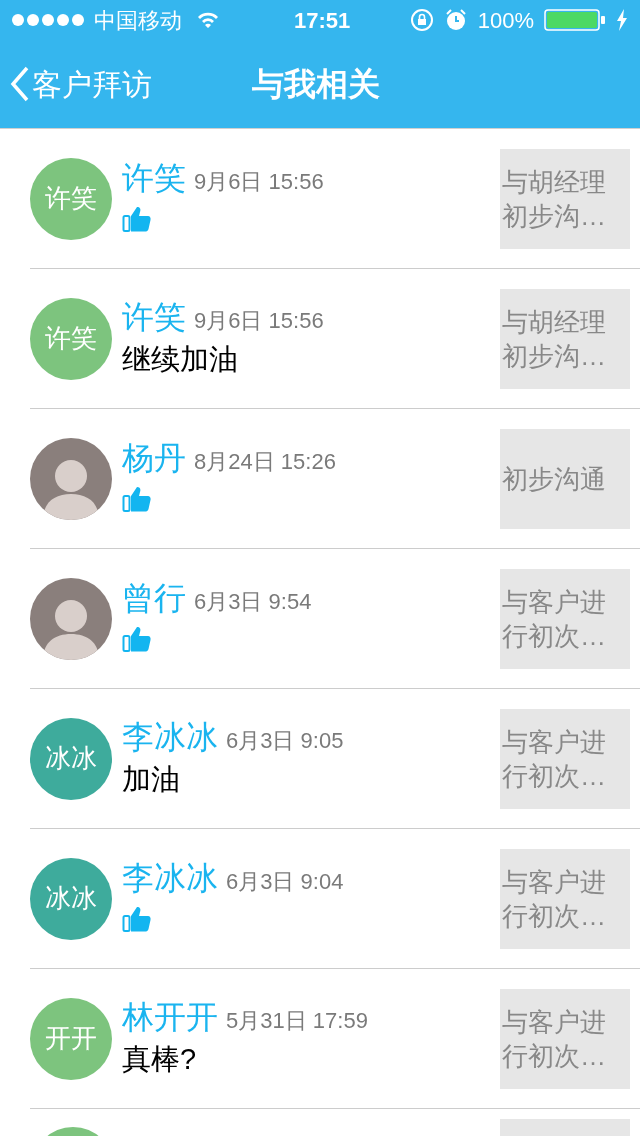 The width and height of the screenshot is (640, 1136). Describe the element at coordinates (71, 1038) in the screenshot. I see `avatar: 开开` at that location.